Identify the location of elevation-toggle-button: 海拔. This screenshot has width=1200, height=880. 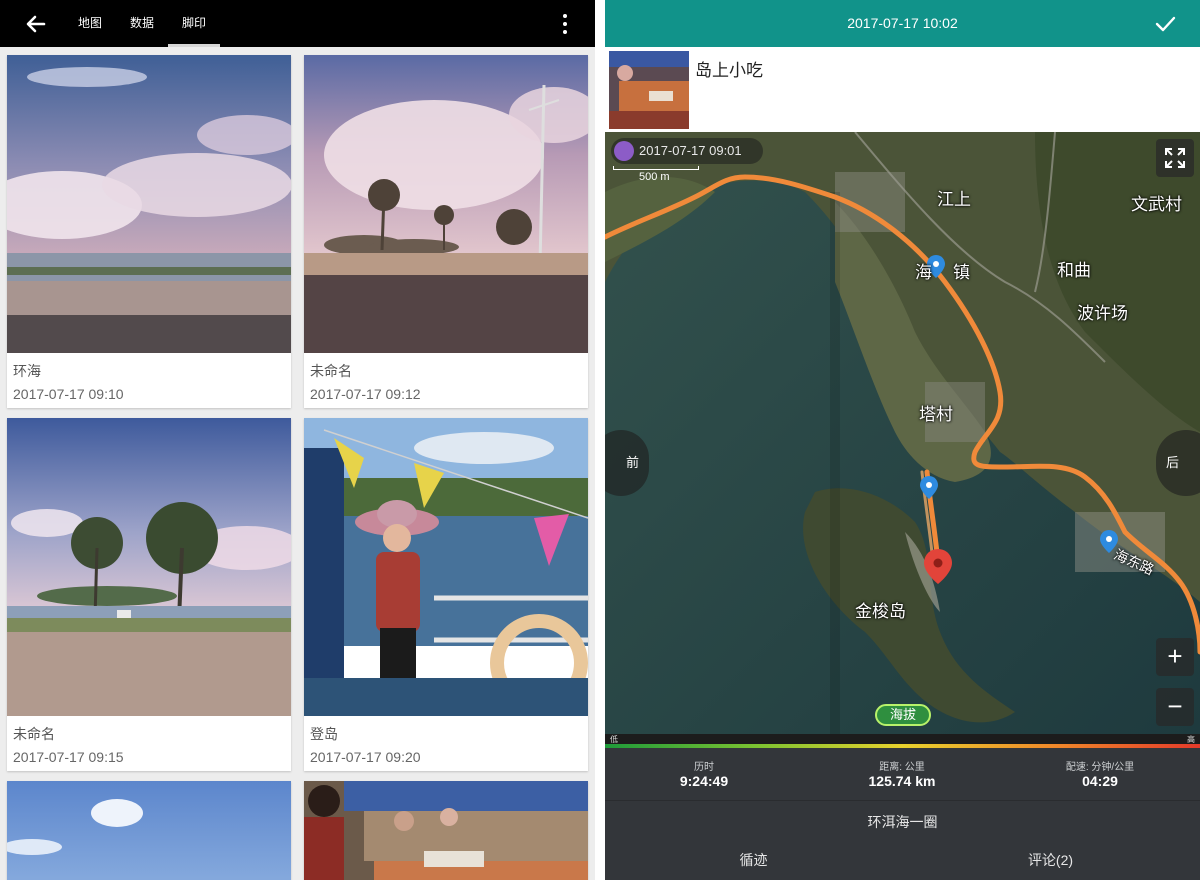
(903, 715).